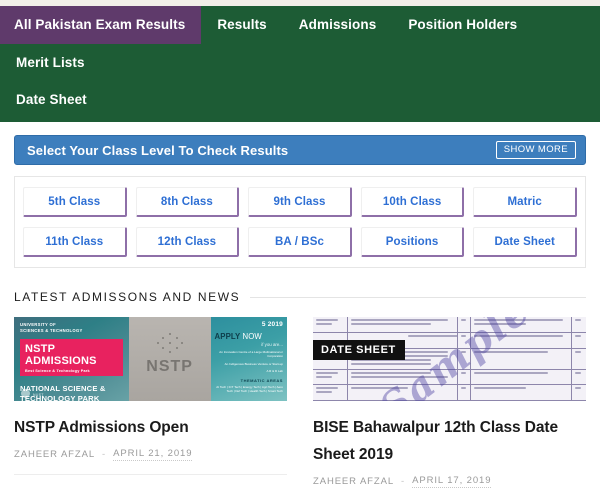 This screenshot has height=500, width=600. Describe the element at coordinates (535, 150) in the screenshot. I see `show-more-button: SHOW MORE` at that location.